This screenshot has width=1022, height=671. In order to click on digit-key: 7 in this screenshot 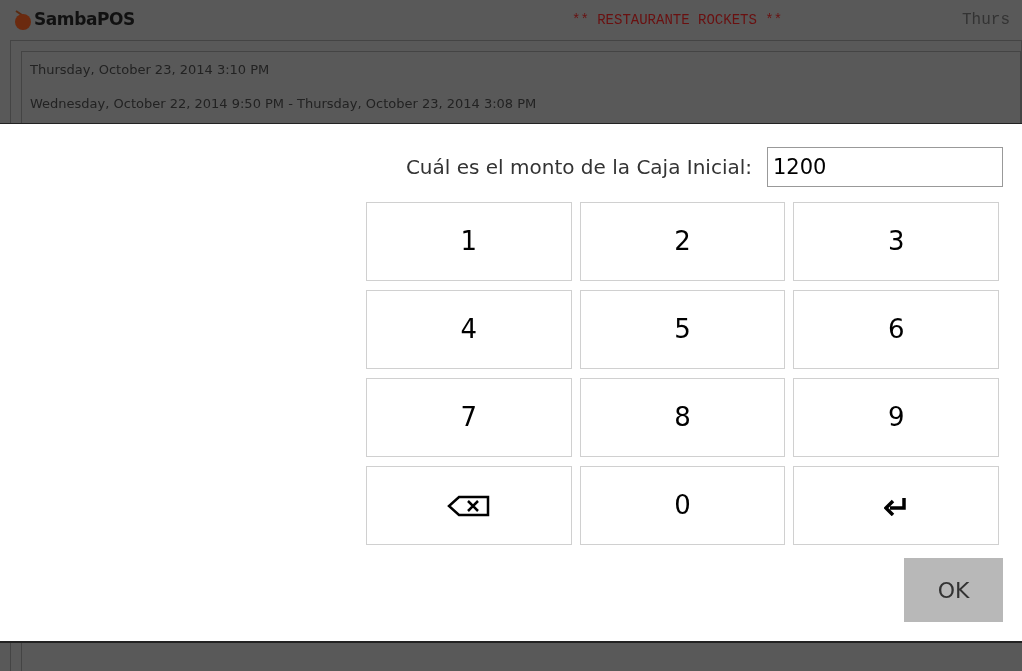, I will do `click(469, 417)`.